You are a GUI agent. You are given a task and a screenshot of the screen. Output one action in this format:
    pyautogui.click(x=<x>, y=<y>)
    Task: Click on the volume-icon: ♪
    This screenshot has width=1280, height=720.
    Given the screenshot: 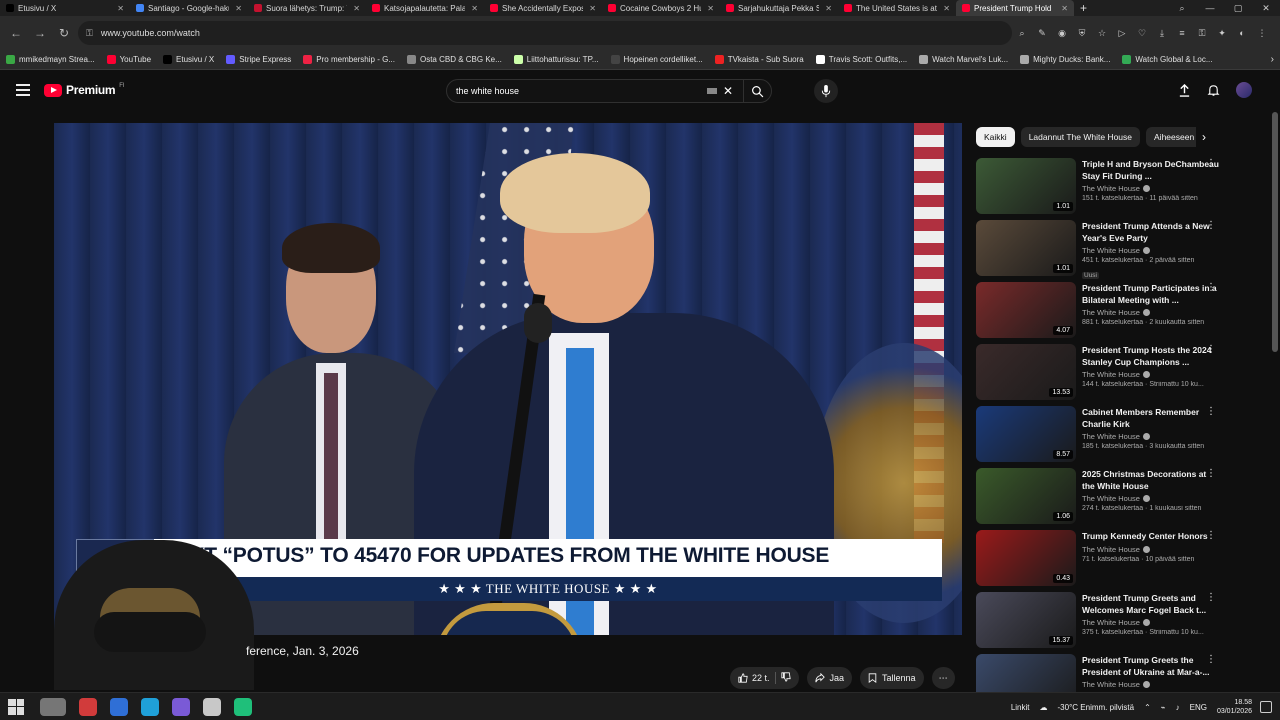 What is the action you would take?
    pyautogui.click(x=1178, y=707)
    